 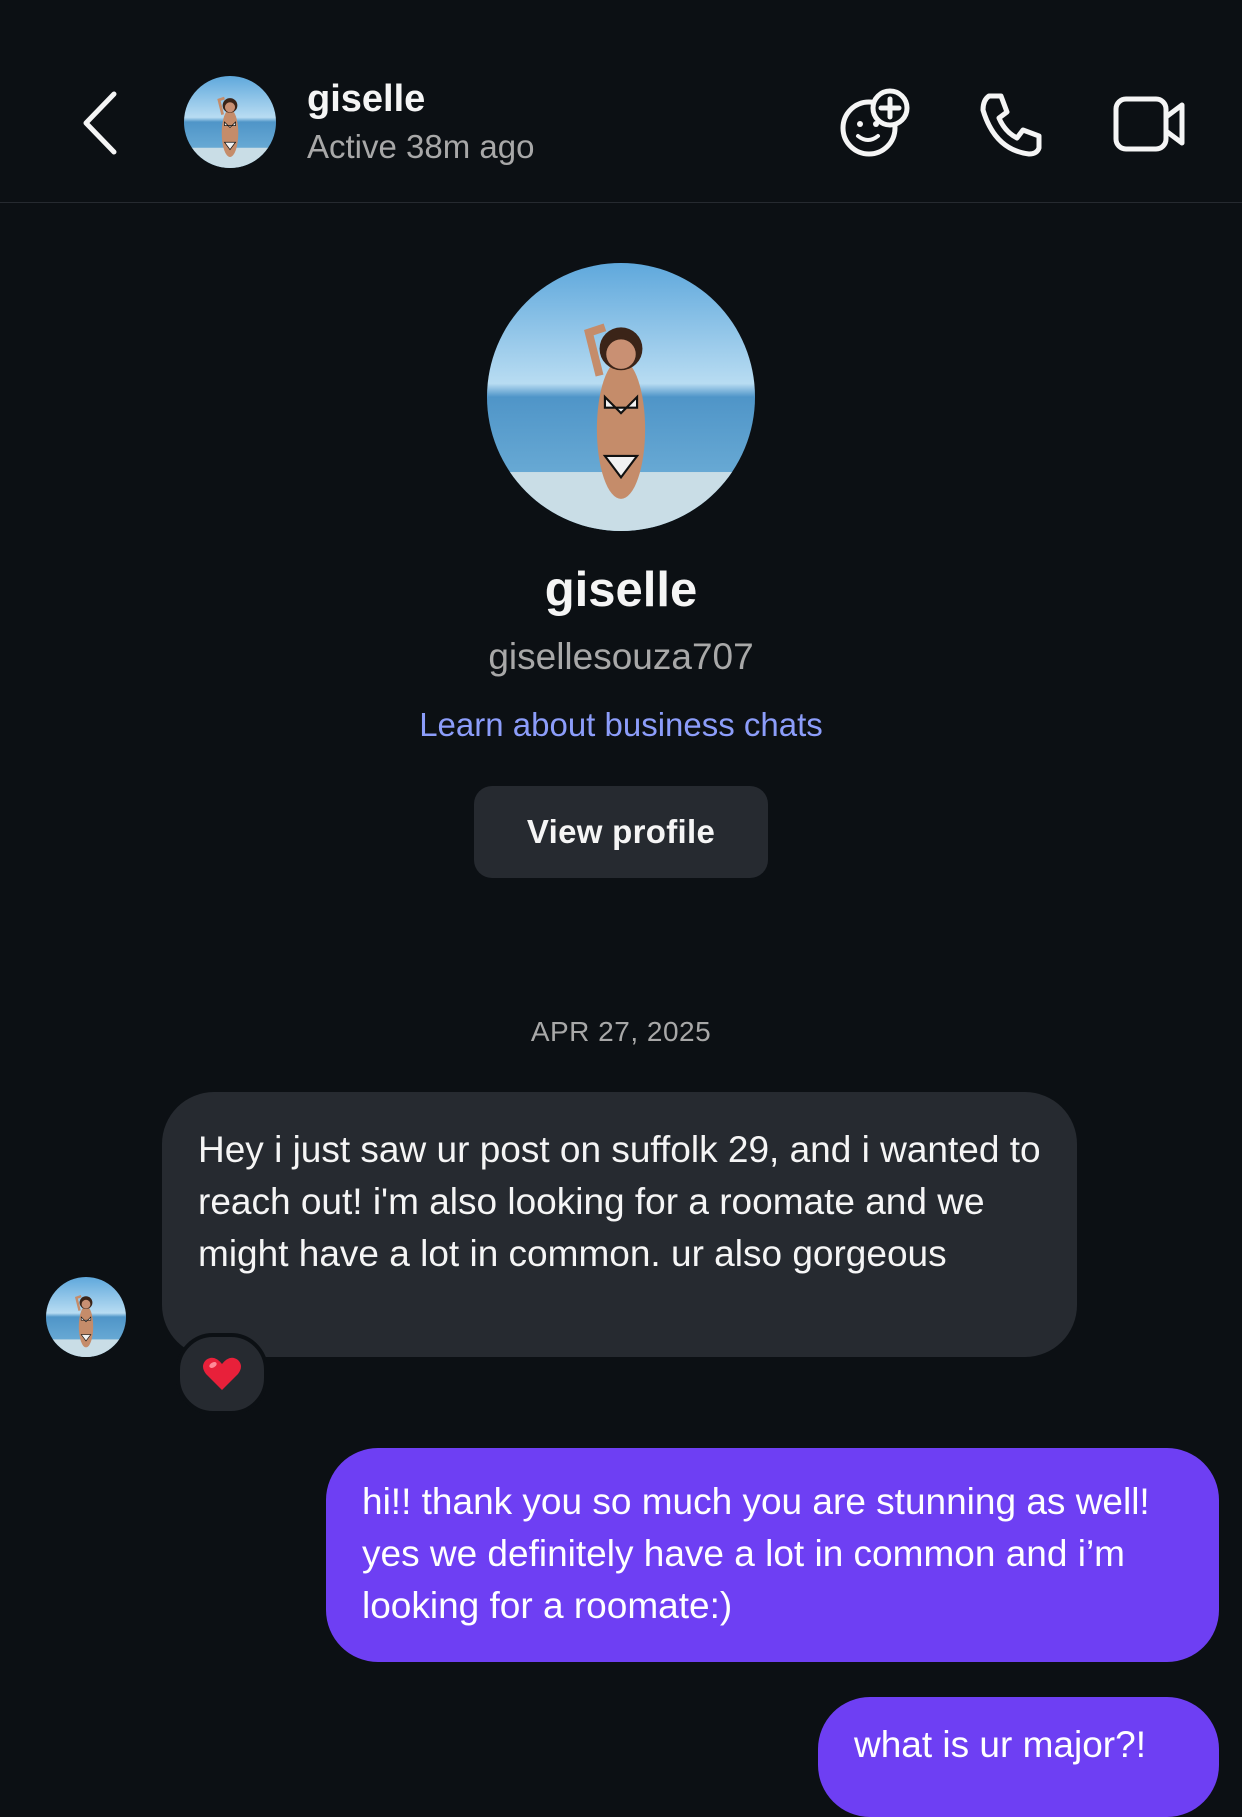 What do you see at coordinates (621, 725) in the screenshot?
I see `business-chats-link: Learn about business chats` at bounding box center [621, 725].